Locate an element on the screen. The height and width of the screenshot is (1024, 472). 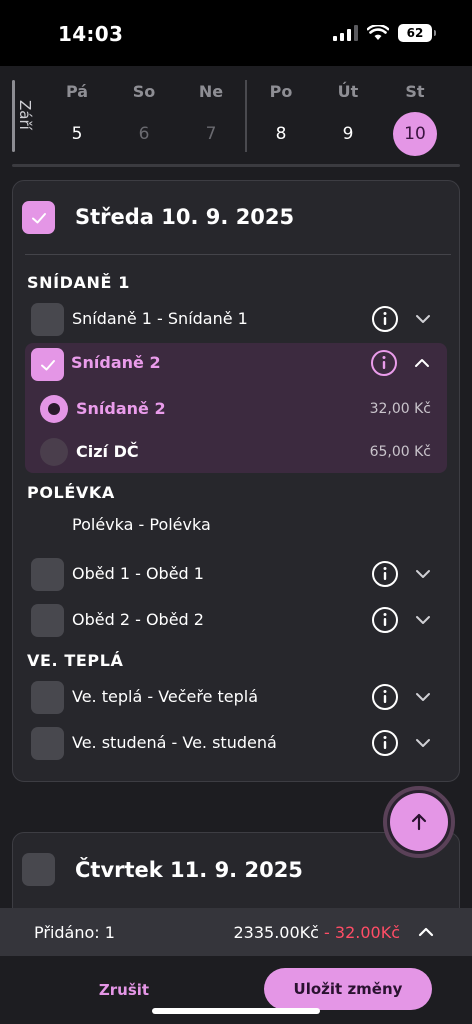
option-price: 32,00 Kč is located at coordinates (400, 409).